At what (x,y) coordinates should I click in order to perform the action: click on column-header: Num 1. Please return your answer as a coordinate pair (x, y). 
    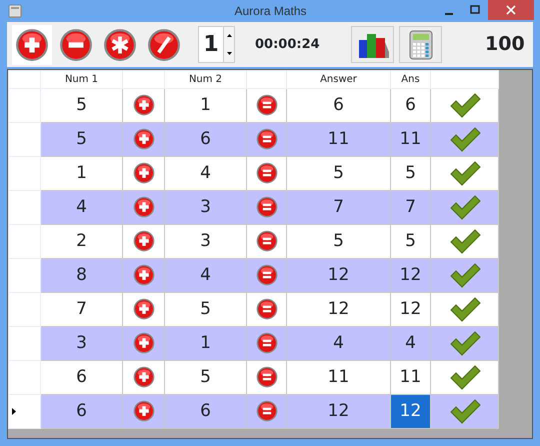
    Looking at the image, I should click on (81, 79).